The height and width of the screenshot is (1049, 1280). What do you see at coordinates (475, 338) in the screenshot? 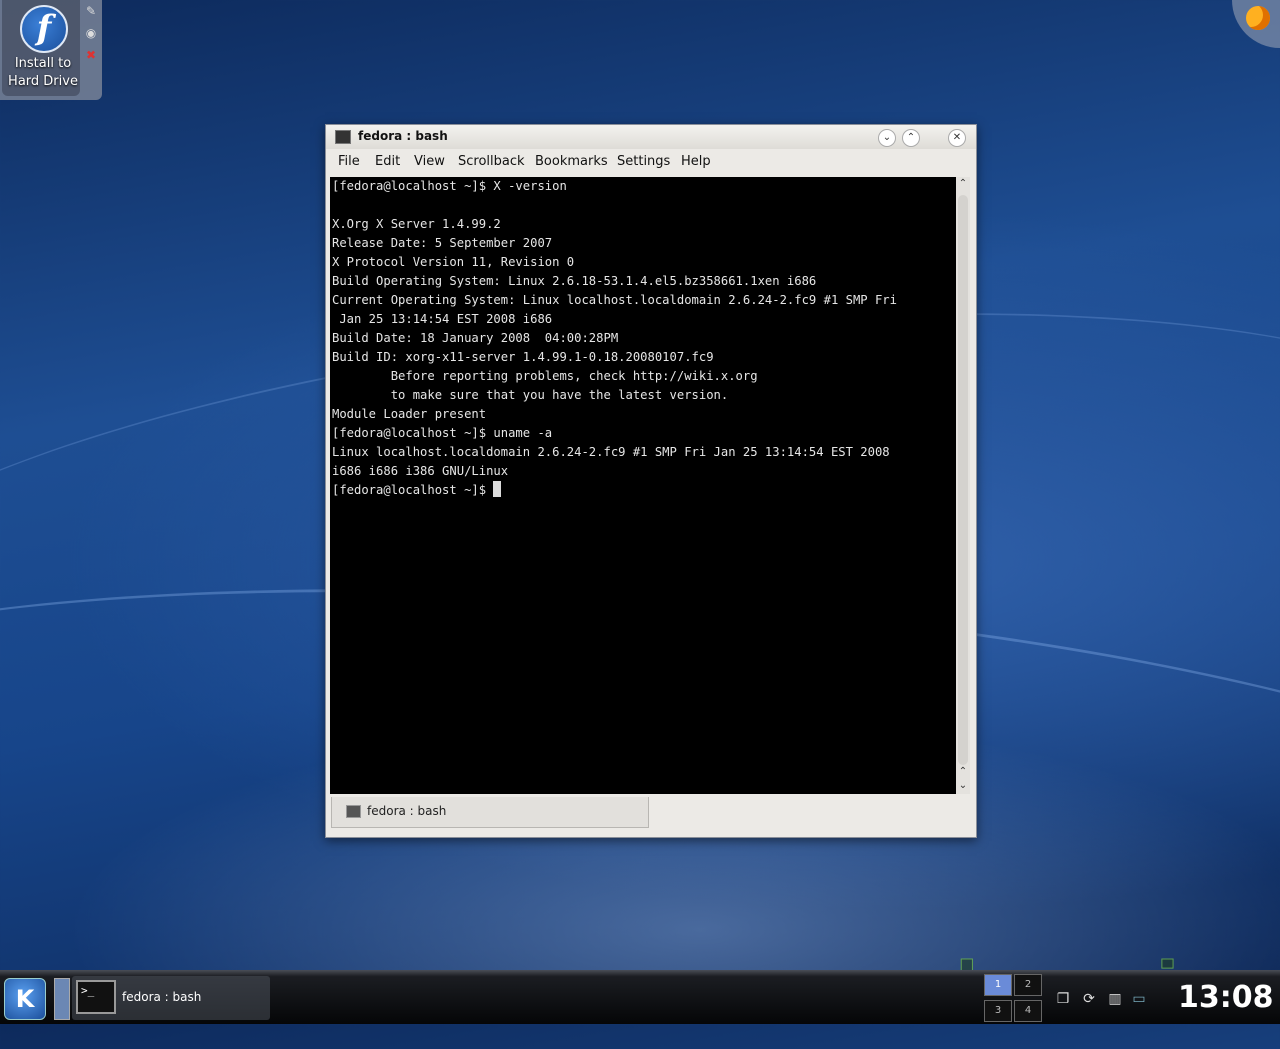
I see `terminal-line: Build Date: 18 January 2008 04:00:28PM` at bounding box center [475, 338].